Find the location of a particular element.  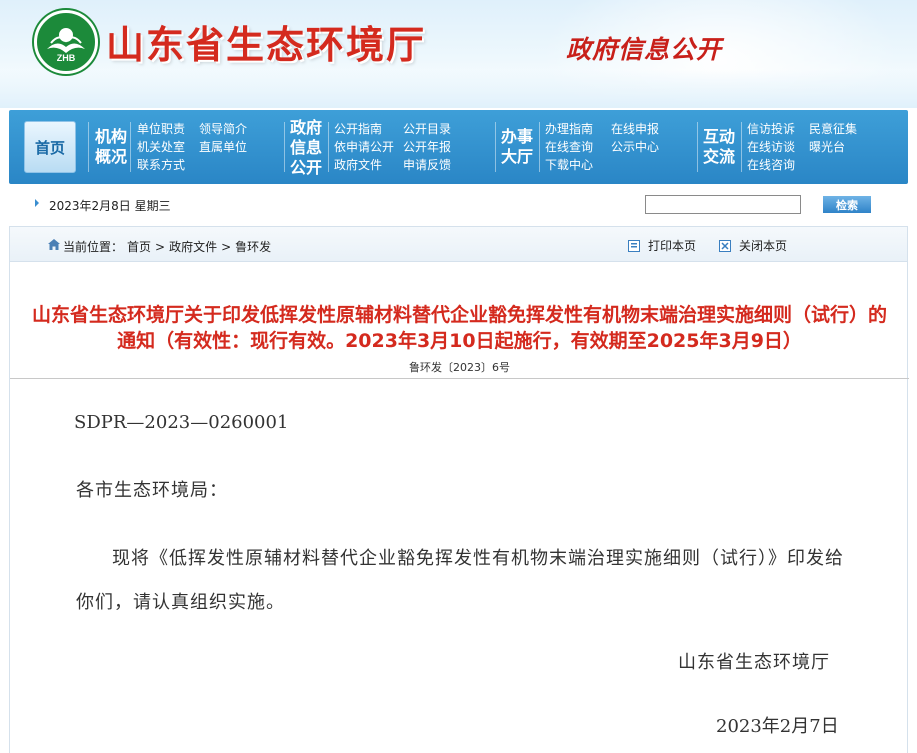

nav-link-affiliates: 直属单位 is located at coordinates (223, 147).